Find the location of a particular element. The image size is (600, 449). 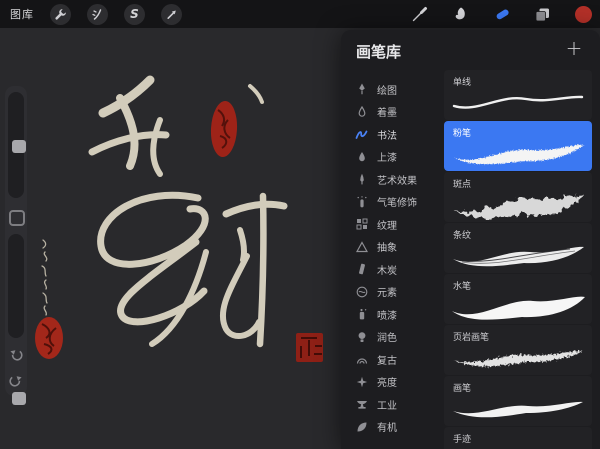

smudge-finger-icon is located at coordinates (460, 13).